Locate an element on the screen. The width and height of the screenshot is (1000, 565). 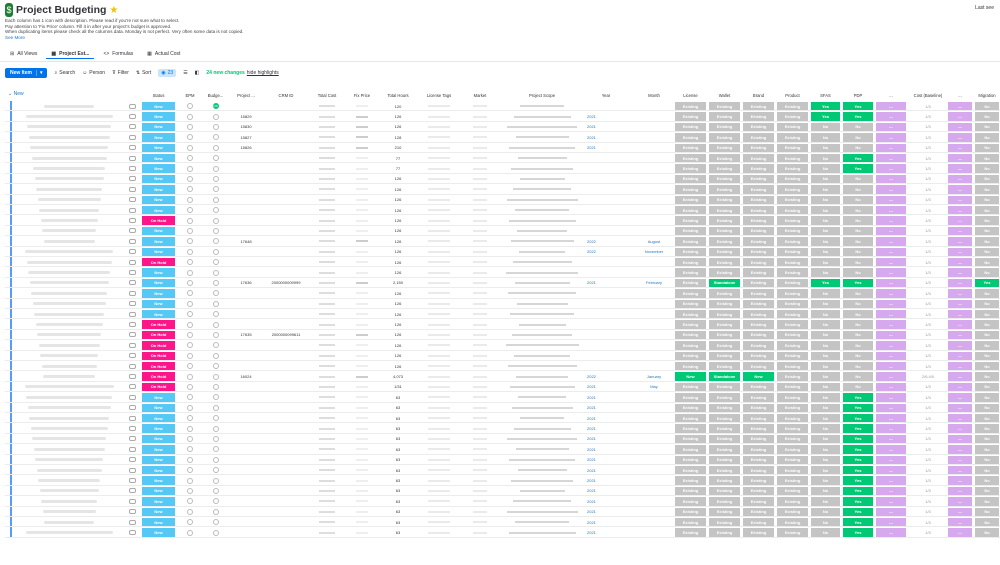
pdp-status: Yes is located at coordinates (858, 511).